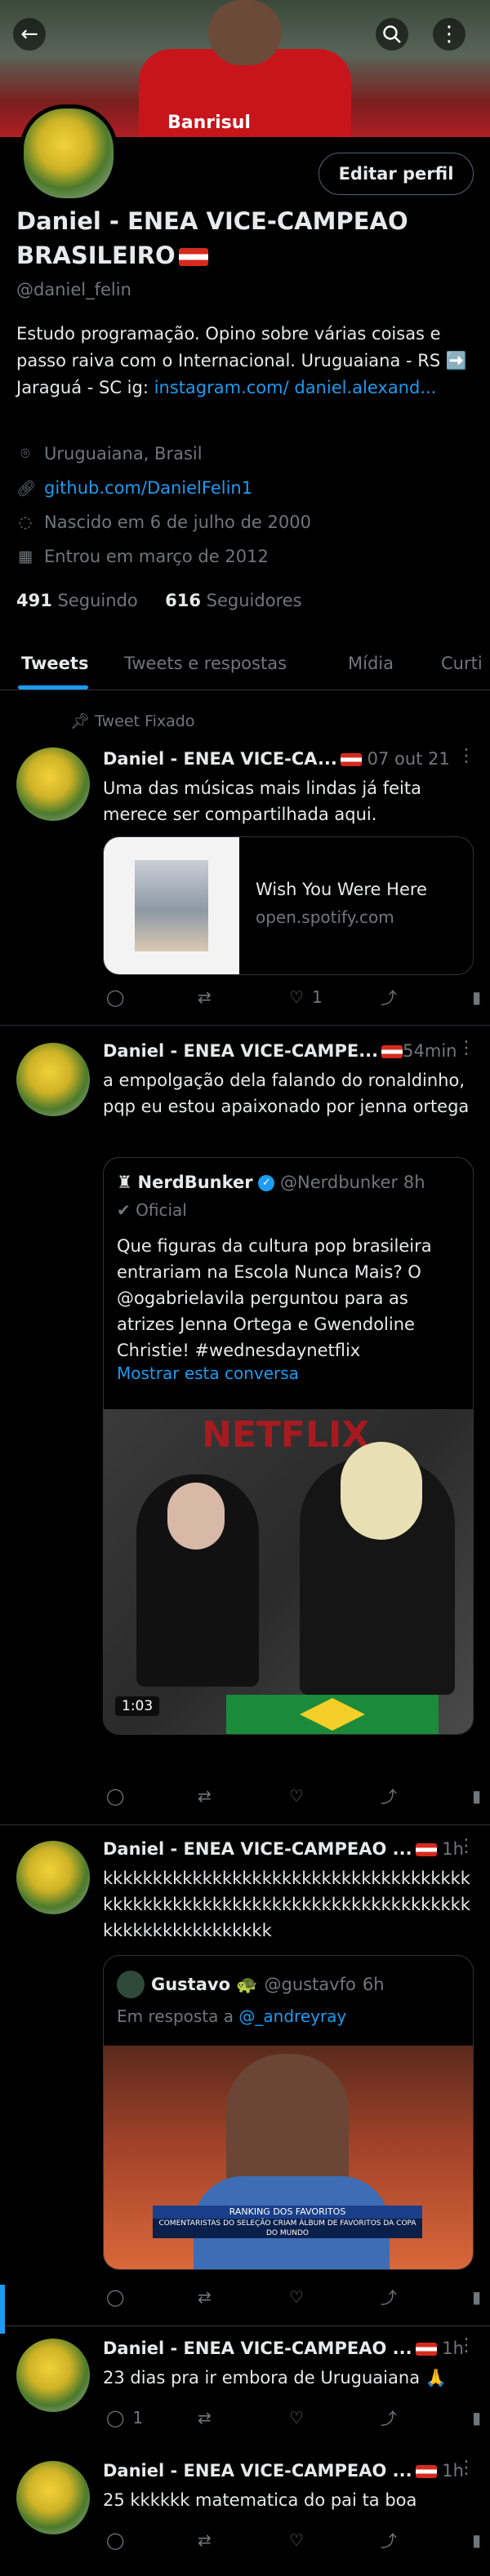 This screenshot has height=2576, width=490. Describe the element at coordinates (286, 1435) in the screenshot. I see `netflix-logo: NETFLIX` at that location.